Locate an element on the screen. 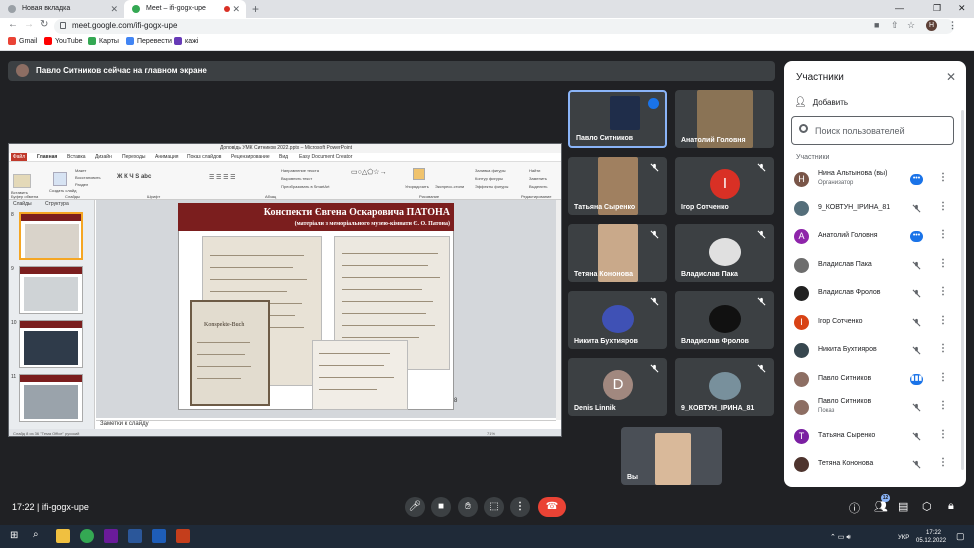 The image size is (974, 548). share-icon: ⇧ is located at coordinates (895, 25).